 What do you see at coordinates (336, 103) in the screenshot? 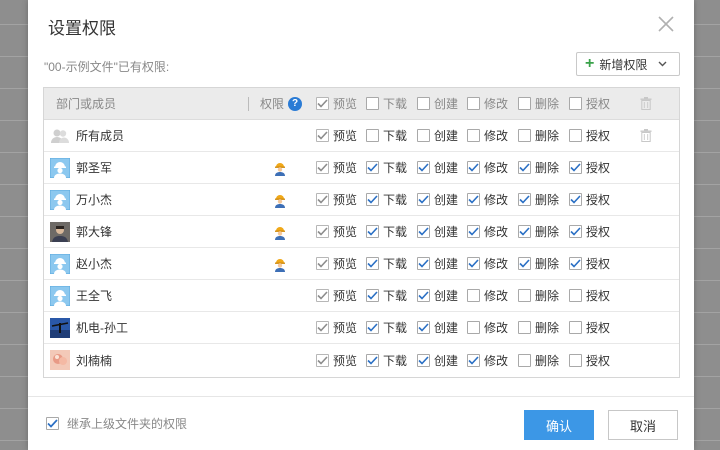
I see `header-permission-preview-option: 预览` at bounding box center [336, 103].